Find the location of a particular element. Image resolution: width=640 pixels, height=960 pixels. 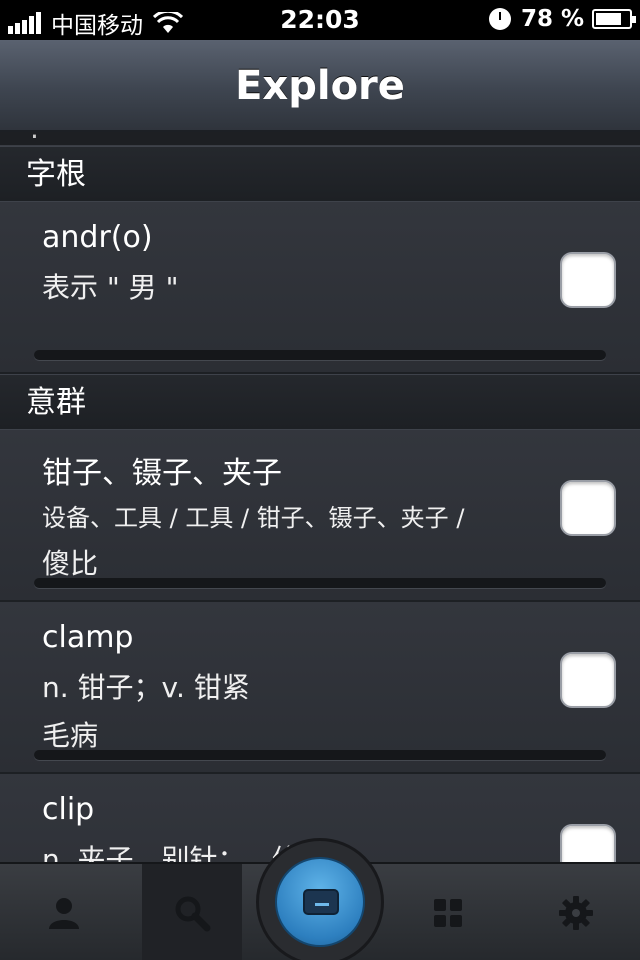

card-icon is located at coordinates (321, 902).